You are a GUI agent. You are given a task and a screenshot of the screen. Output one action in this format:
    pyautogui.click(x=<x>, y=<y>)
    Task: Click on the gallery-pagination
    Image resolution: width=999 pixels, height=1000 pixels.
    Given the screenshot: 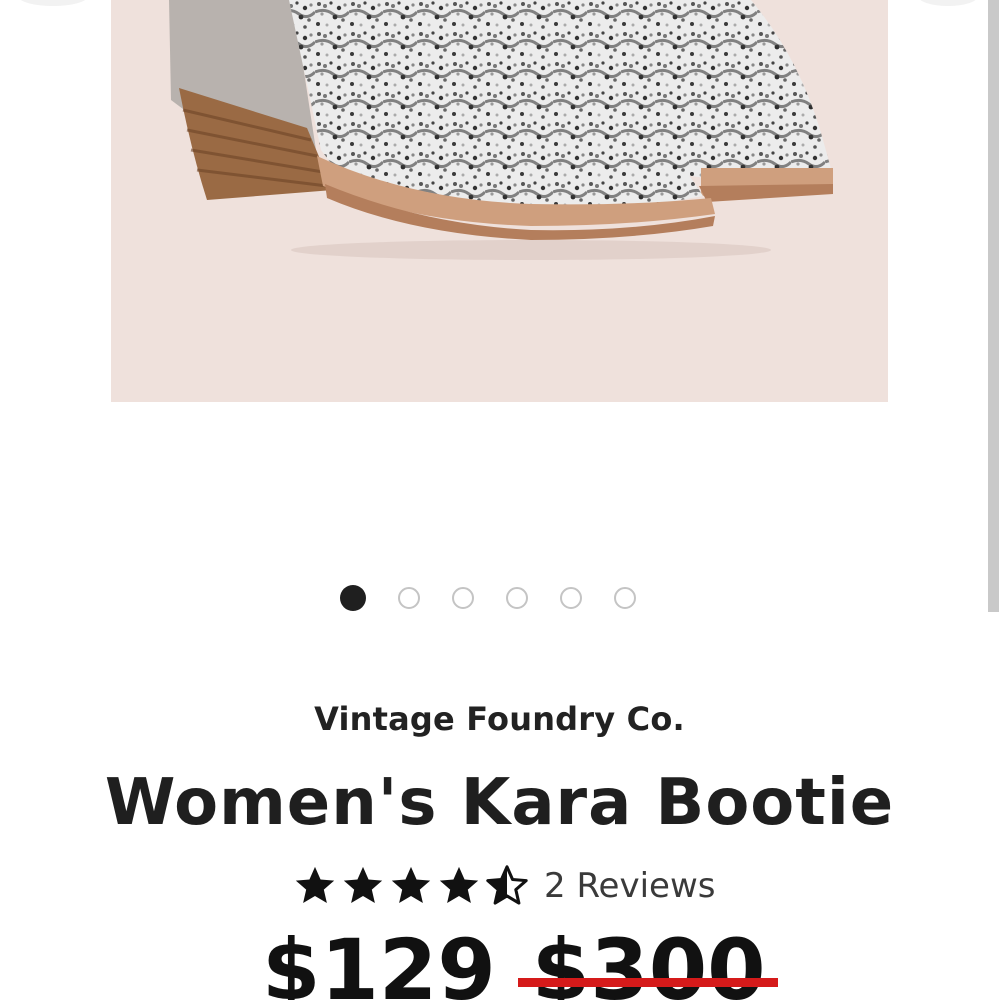 What is the action you would take?
    pyautogui.click(x=488, y=598)
    